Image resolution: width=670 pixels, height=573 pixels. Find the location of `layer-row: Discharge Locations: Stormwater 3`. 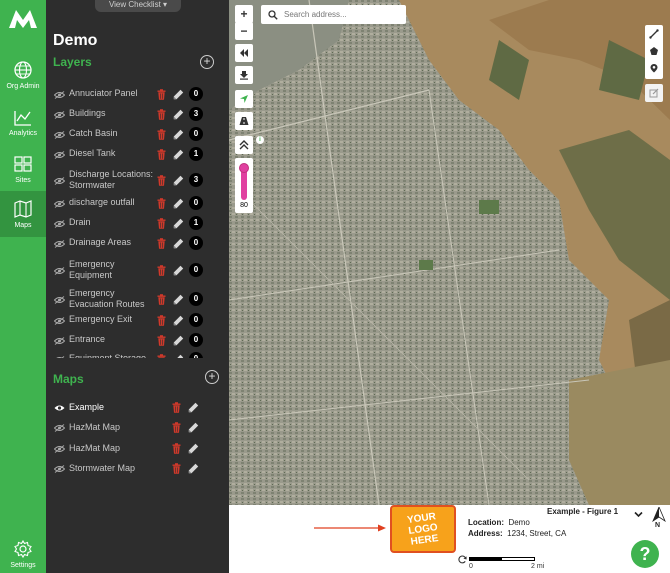

layer-row: Discharge Locations: Stormwater 3 is located at coordinates (137, 182).